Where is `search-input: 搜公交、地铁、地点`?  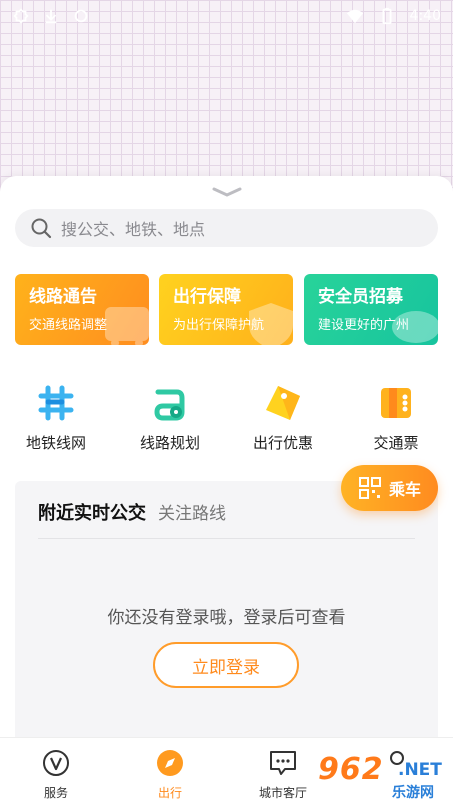 search-input: 搜公交、地铁、地点 is located at coordinates (226, 228).